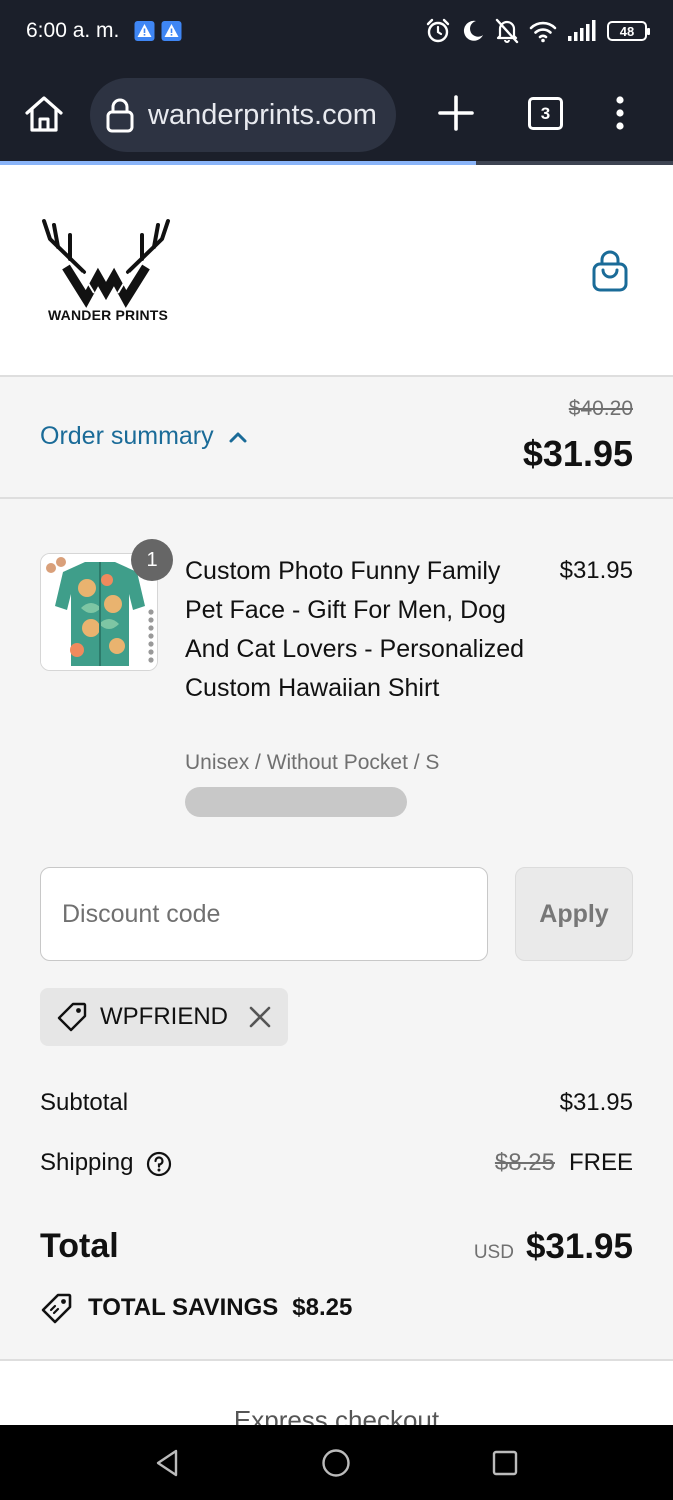 The height and width of the screenshot is (1500, 673). Describe the element at coordinates (336, 1415) in the screenshot. I see `express-checkout-title: Express checkout` at that location.